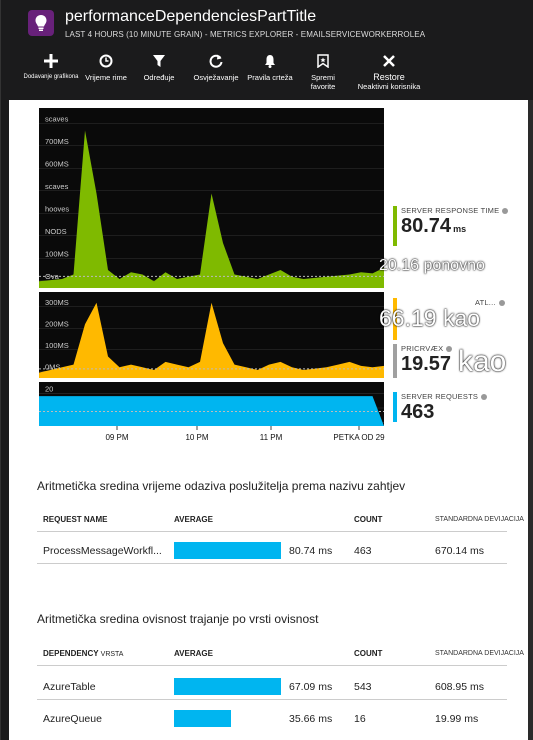  I want to click on metric-unit: ms, so click(460, 229).